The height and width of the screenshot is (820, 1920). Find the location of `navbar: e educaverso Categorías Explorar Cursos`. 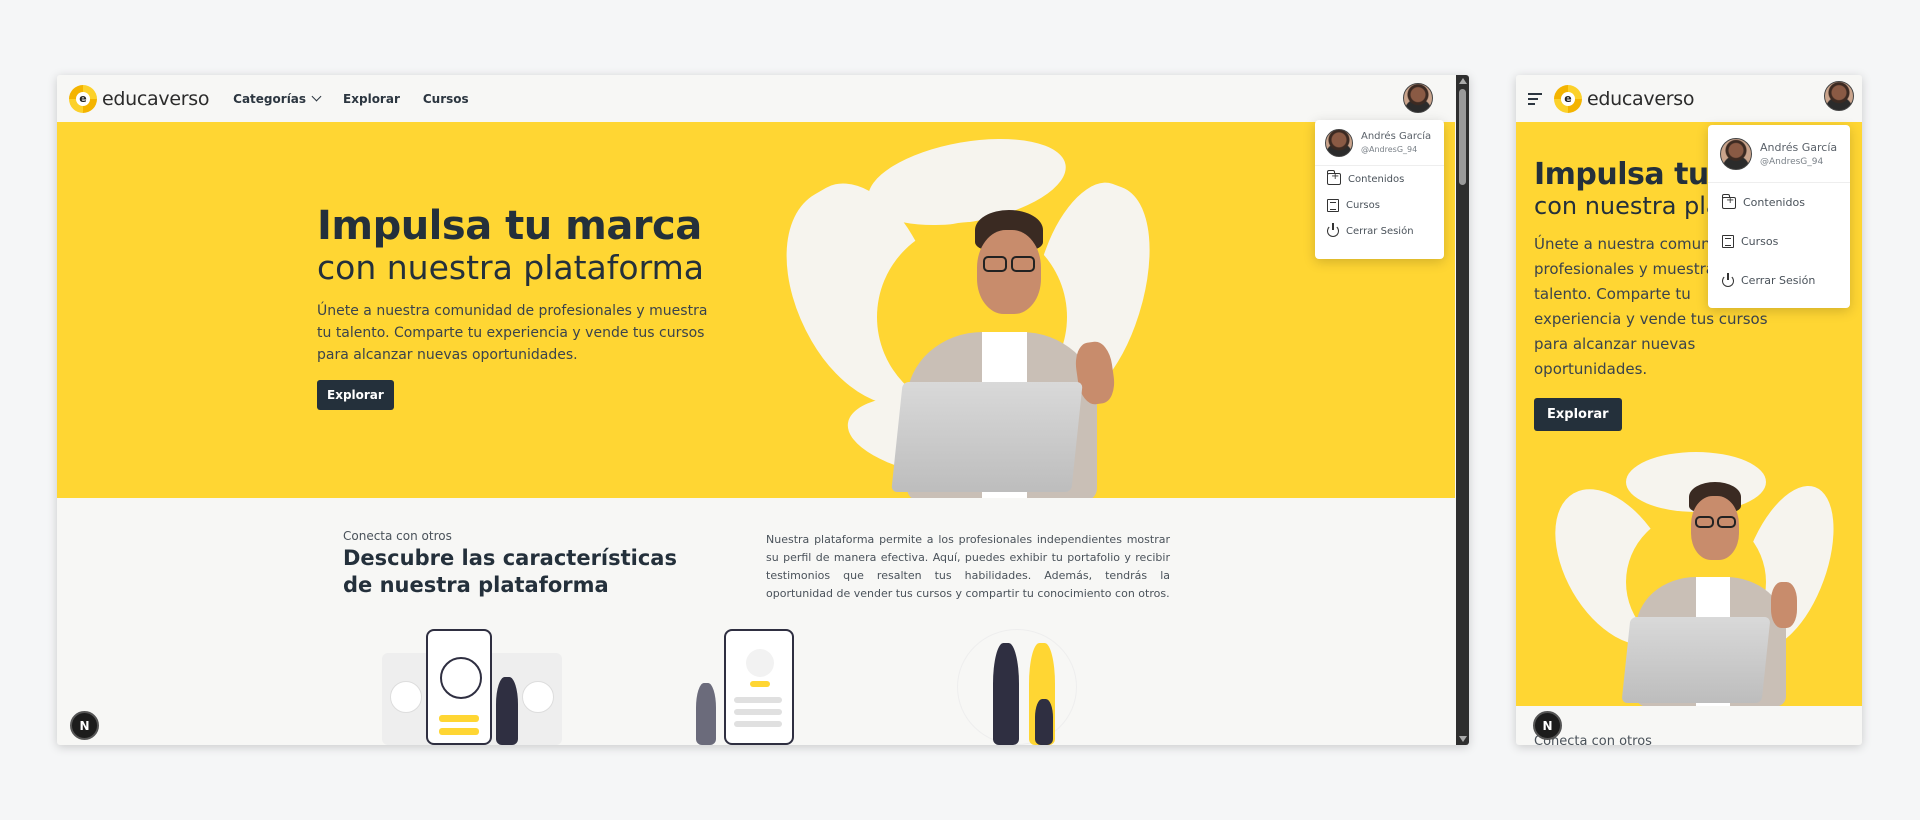

navbar: e educaverso Categorías Explorar Cursos is located at coordinates (756, 98).